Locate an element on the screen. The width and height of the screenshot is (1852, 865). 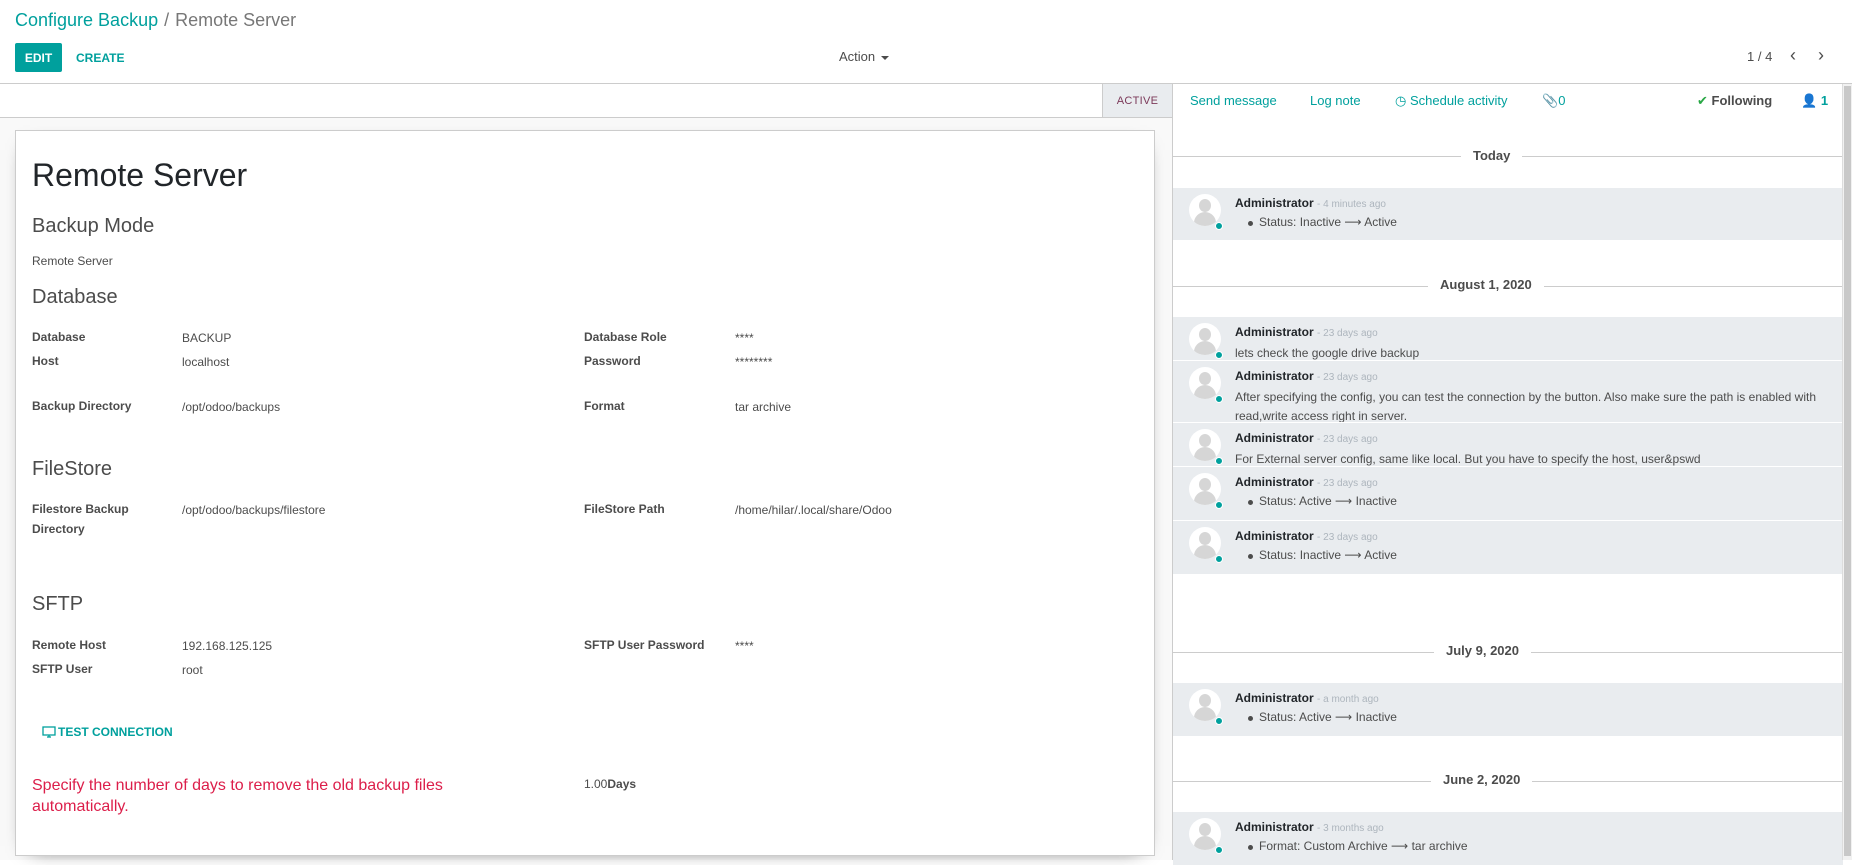
attachments-button: 📎0 is located at coordinates (1553, 101).